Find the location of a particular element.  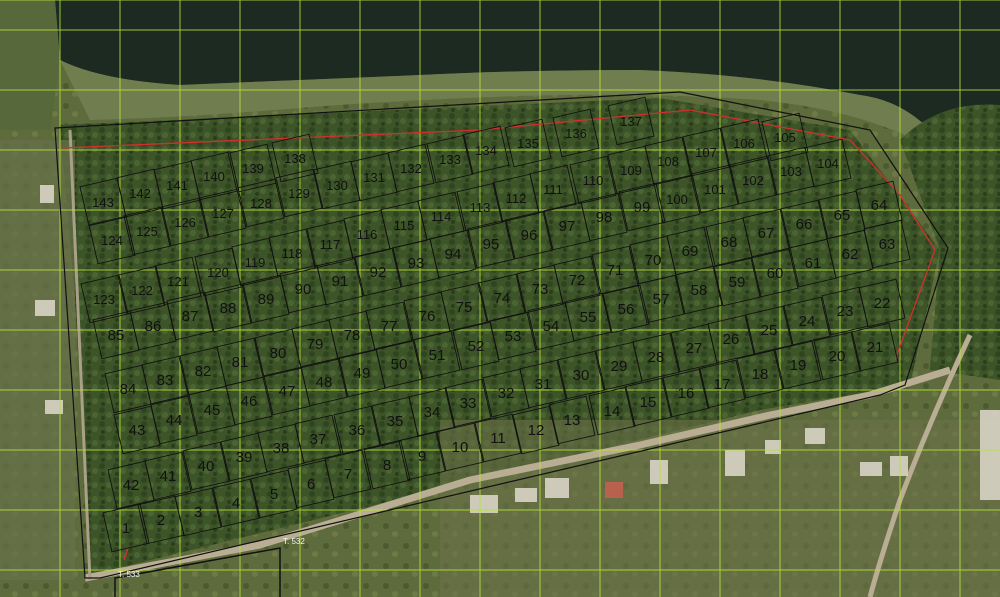

plot-number: 51 is located at coordinates (437, 355).